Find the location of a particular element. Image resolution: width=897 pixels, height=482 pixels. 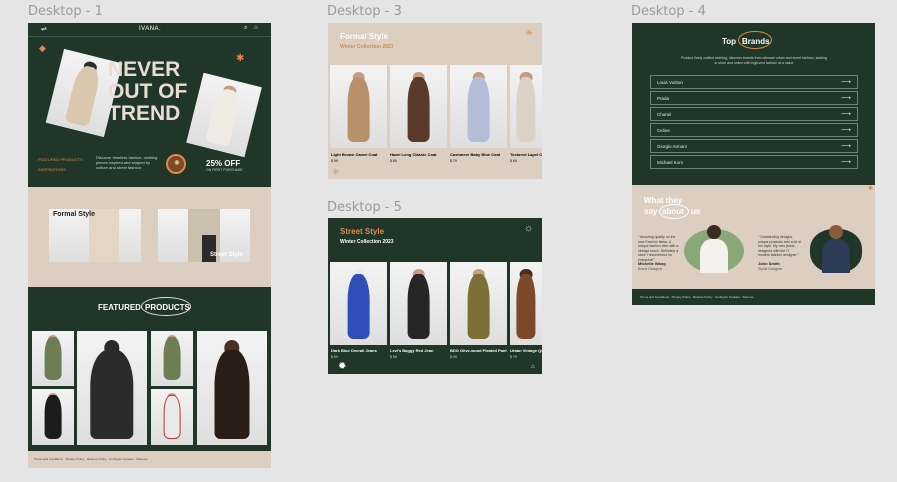

d3-product-name-4: Textured Lapel Collar Coat is located at coordinates (526, 154).